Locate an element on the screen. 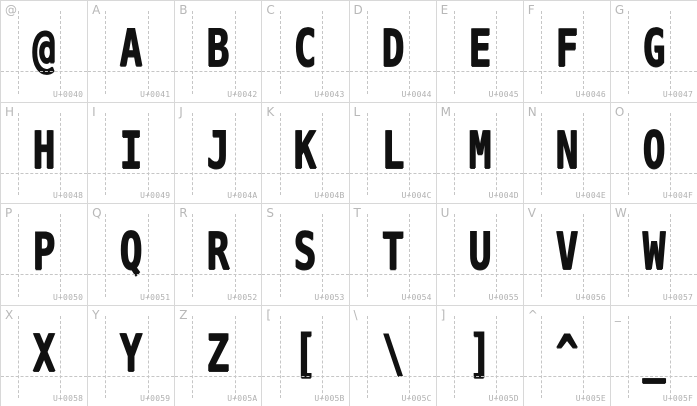  glyph-cell: [[U+005B is located at coordinates (305, 355).